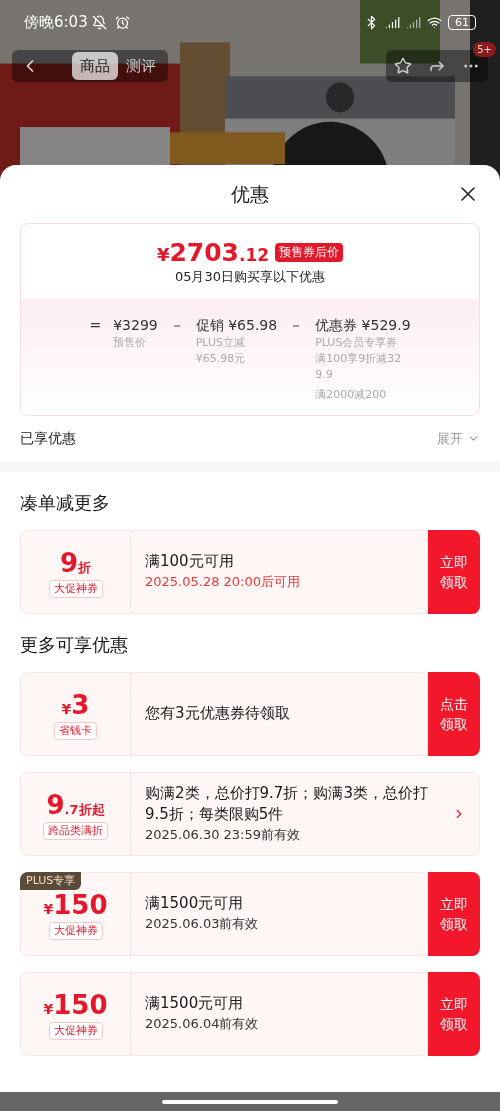 The height and width of the screenshot is (1111, 500). I want to click on coupon-type: 跨品类满折, so click(75, 830).